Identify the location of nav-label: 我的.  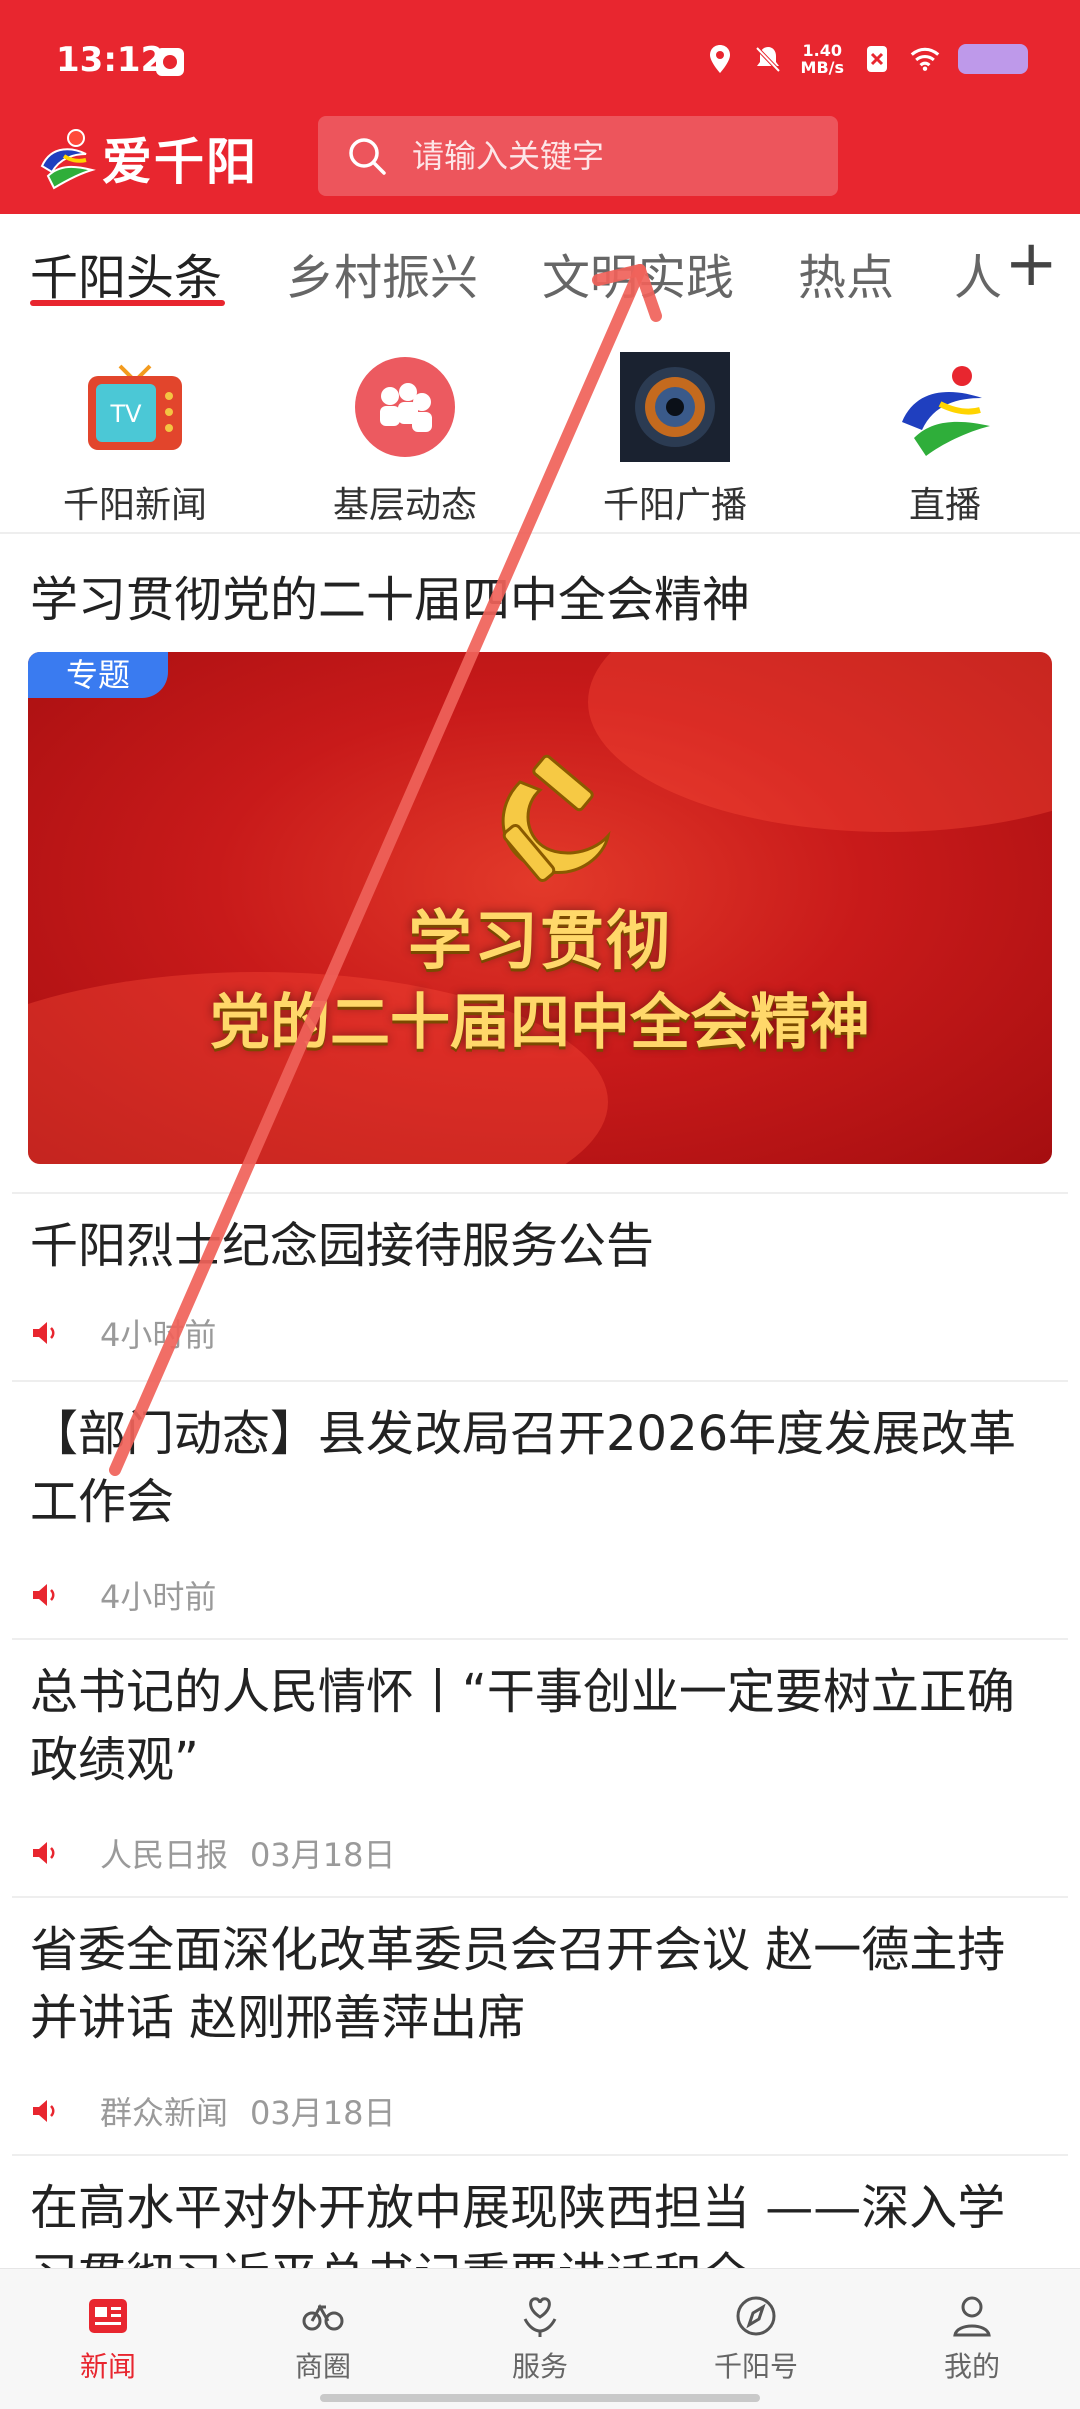
(971, 2366).